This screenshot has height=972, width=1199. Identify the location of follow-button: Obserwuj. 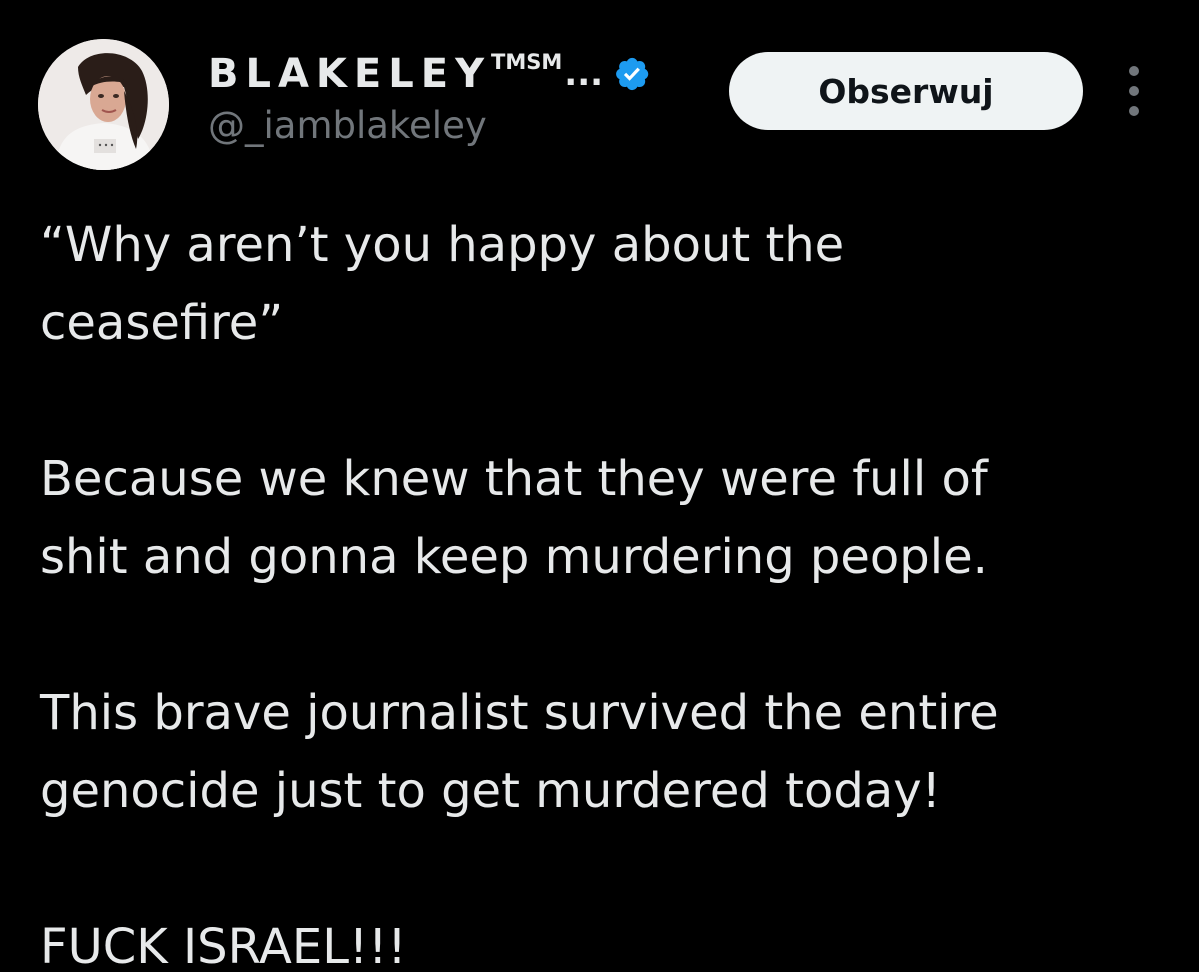
(906, 91).